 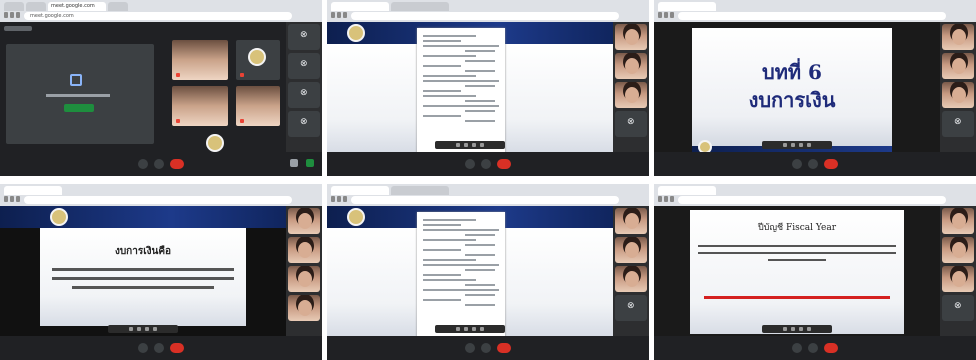 What do you see at coordinates (59, 217) in the screenshot?
I see `university-logo` at bounding box center [59, 217].